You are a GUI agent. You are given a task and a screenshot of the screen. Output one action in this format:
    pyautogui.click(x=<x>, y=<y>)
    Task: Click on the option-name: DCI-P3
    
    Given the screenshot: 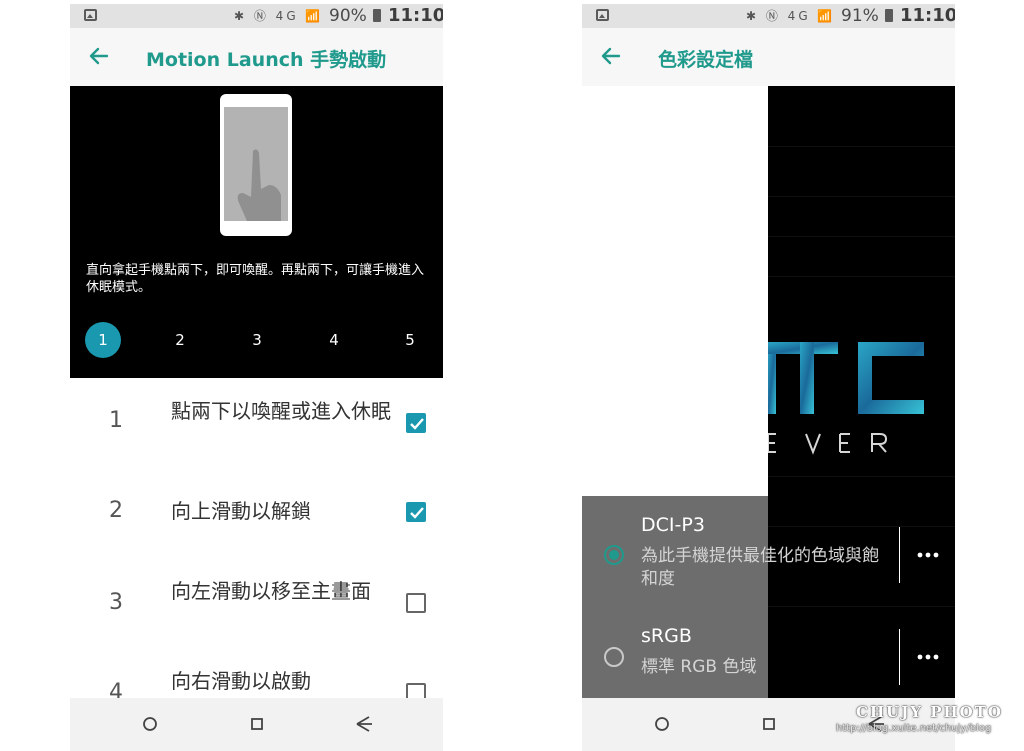 What is the action you would take?
    pyautogui.click(x=673, y=525)
    